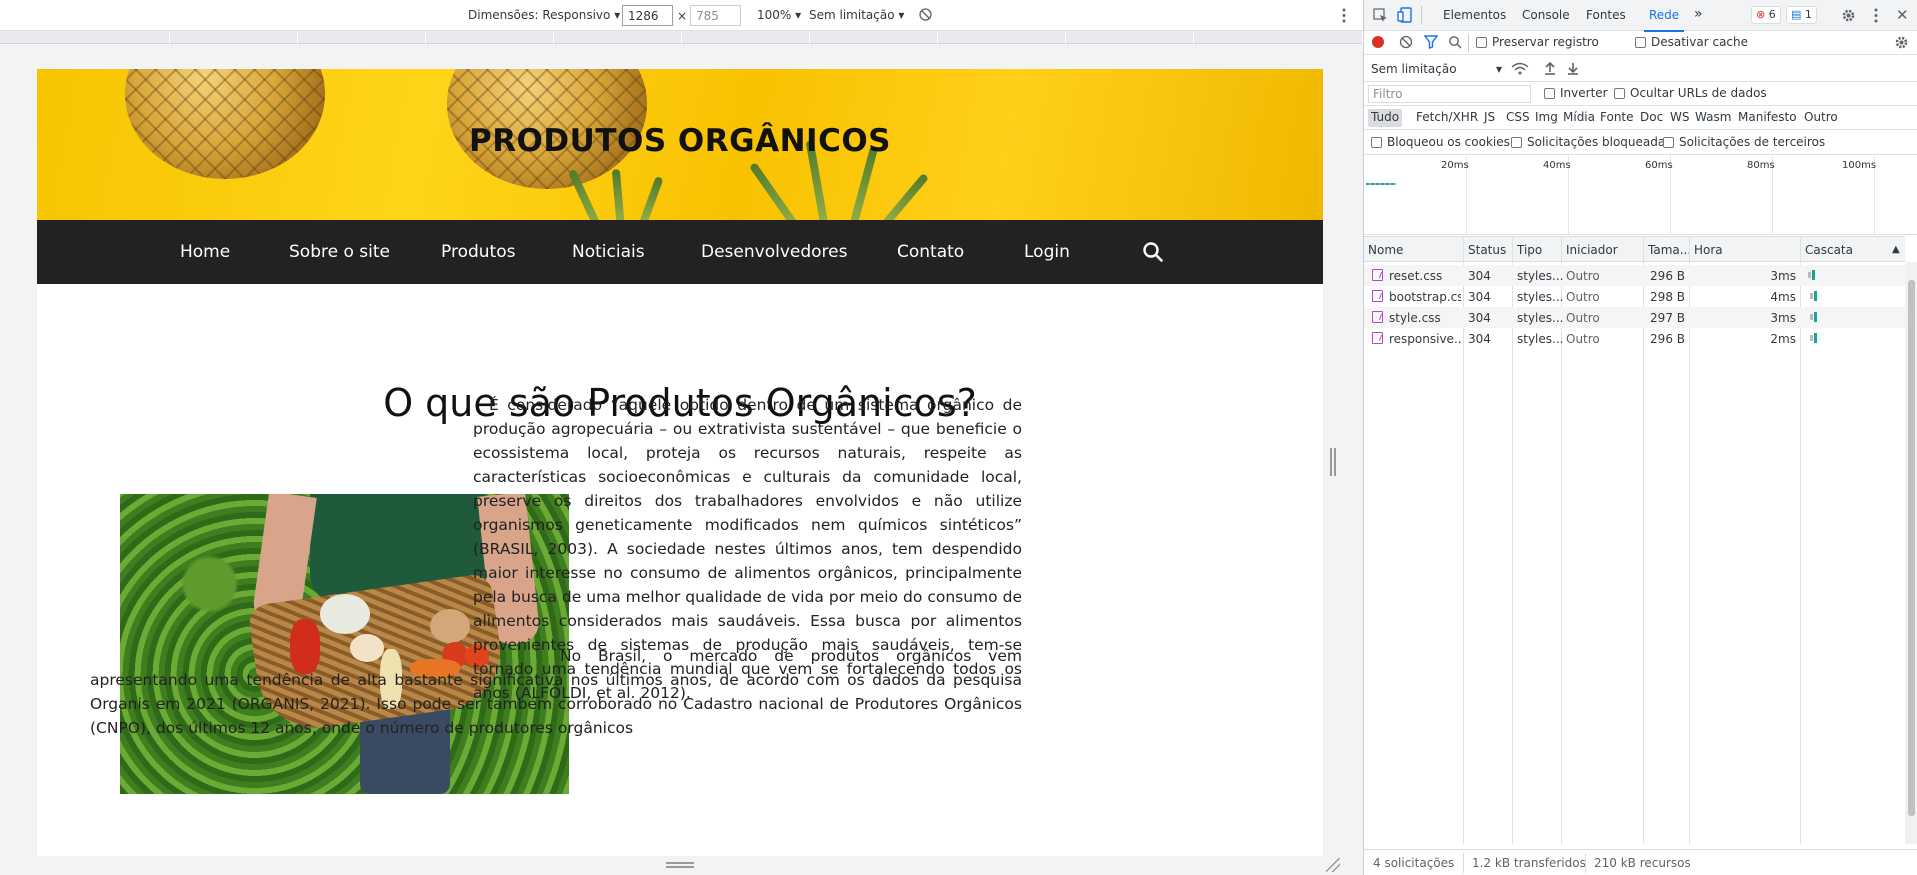 The height and width of the screenshot is (875, 1917). What do you see at coordinates (1592, 250) in the screenshot?
I see `col-initiator: Iniciador` at bounding box center [1592, 250].